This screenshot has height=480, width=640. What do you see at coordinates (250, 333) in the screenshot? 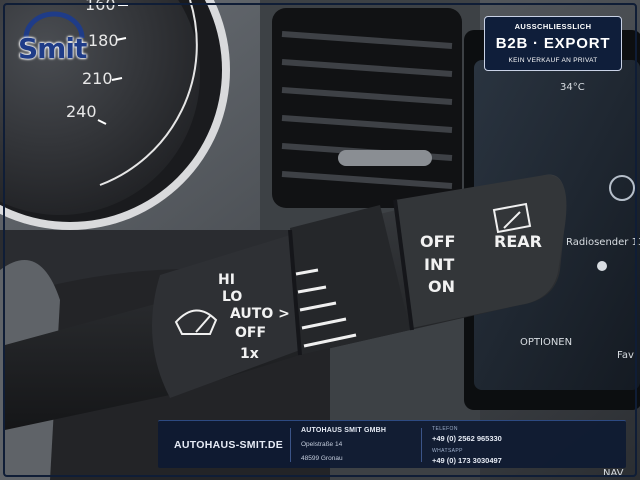
I see `wiper-mode-off: OFF` at bounding box center [250, 333].